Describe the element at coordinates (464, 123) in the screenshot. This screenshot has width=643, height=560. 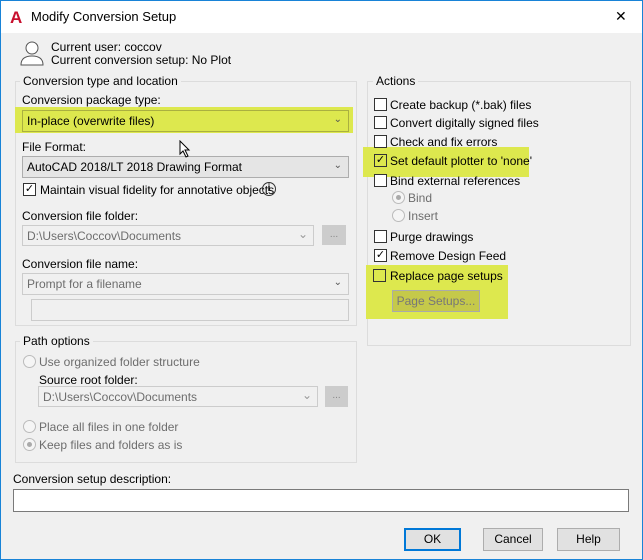
I see `signed-label: Convert digitally signed files` at that location.